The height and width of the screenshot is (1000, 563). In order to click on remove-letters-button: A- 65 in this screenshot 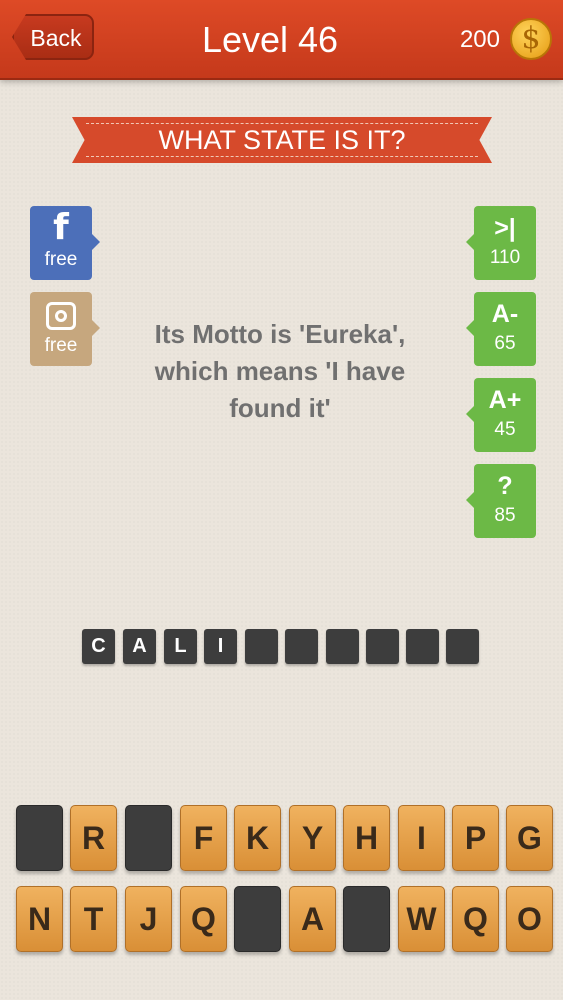, I will do `click(501, 329)`.